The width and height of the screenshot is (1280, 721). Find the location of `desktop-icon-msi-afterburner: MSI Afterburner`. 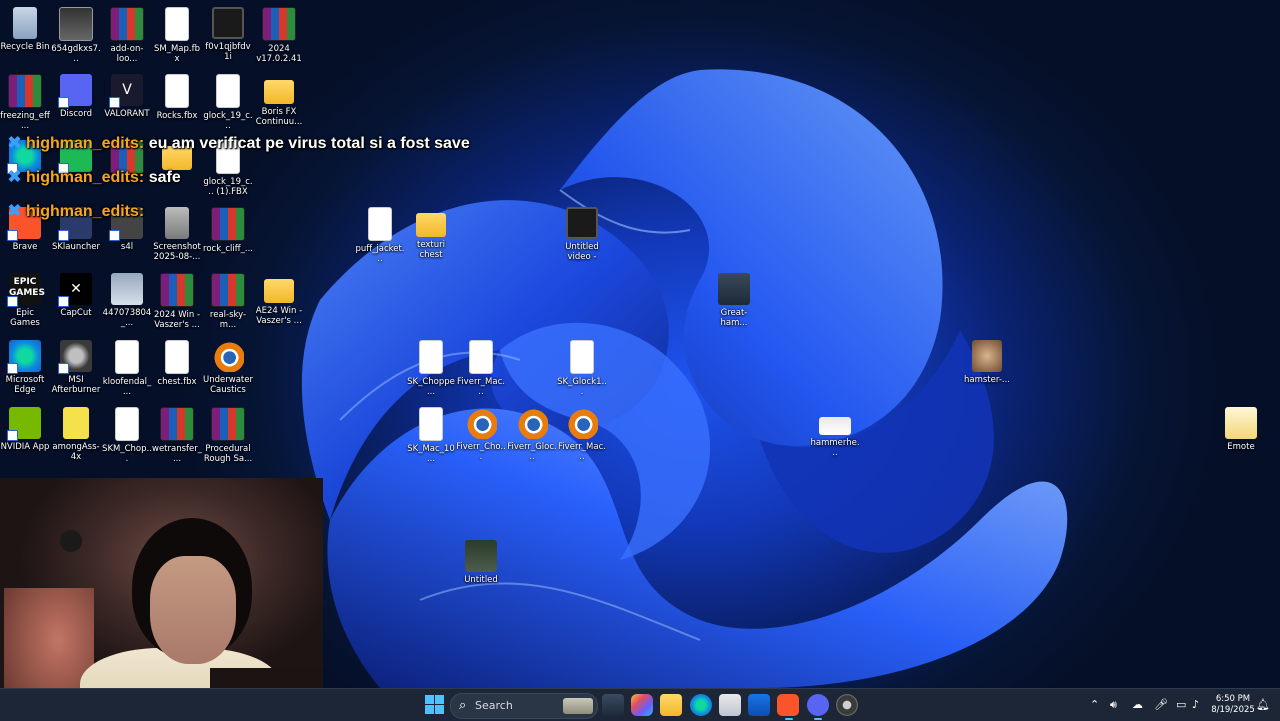

desktop-icon-msi-afterburner: MSI Afterburner is located at coordinates (76, 367).